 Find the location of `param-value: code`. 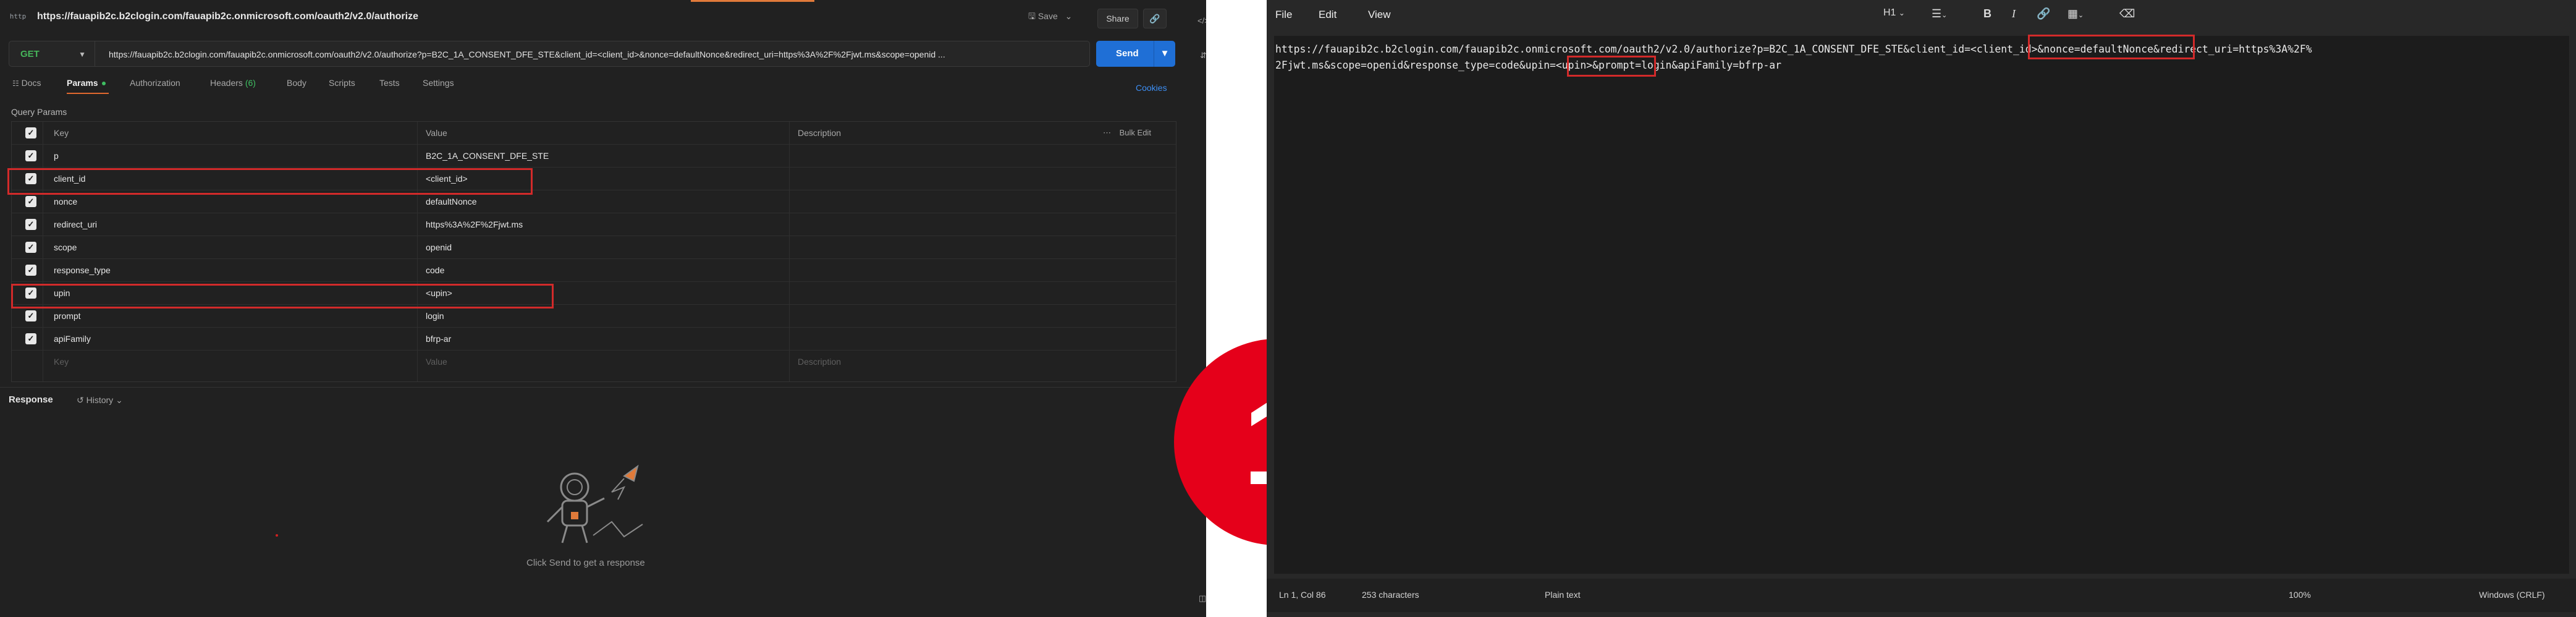

param-value: code is located at coordinates (435, 270).